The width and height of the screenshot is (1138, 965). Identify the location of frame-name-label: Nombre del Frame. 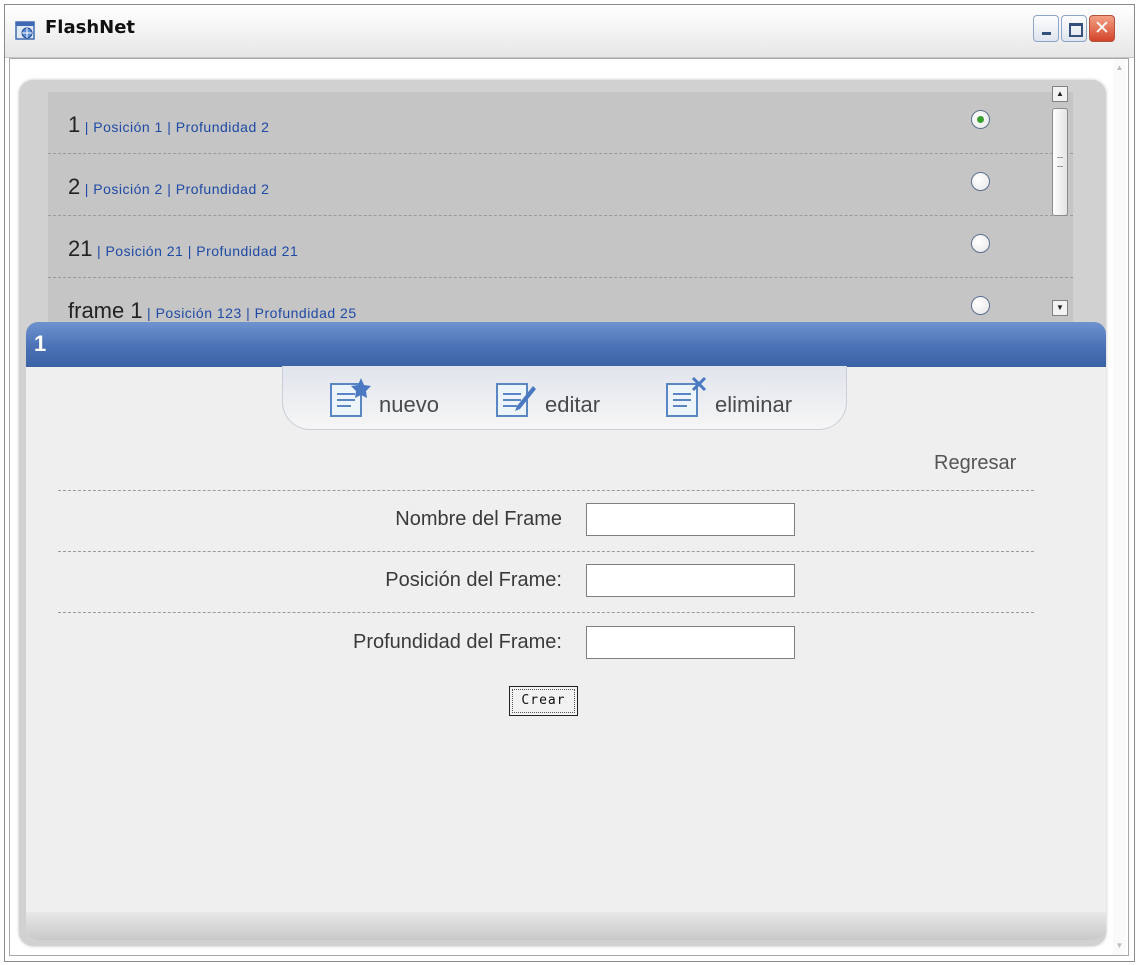
(478, 519).